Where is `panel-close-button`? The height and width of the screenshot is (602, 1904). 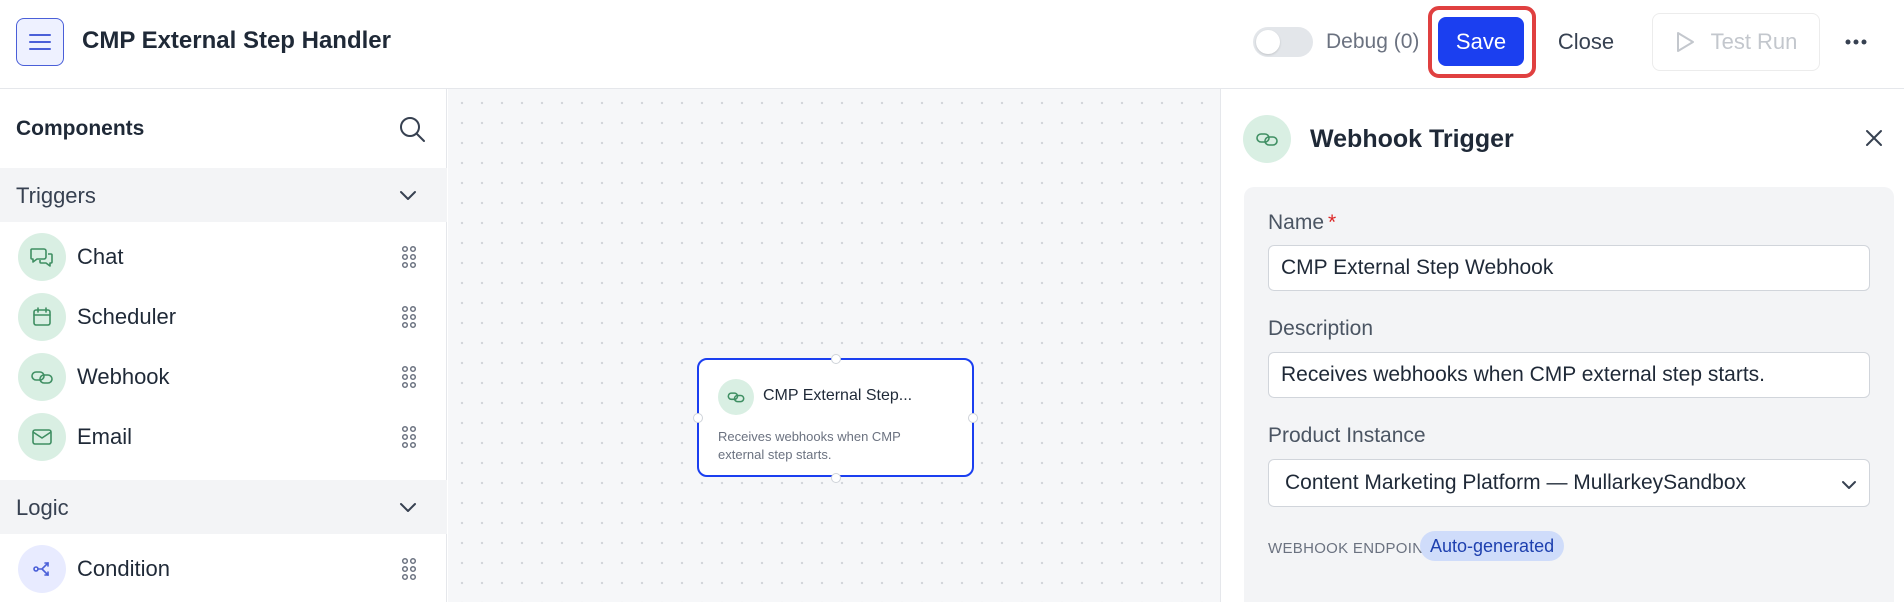 panel-close-button is located at coordinates (1874, 140).